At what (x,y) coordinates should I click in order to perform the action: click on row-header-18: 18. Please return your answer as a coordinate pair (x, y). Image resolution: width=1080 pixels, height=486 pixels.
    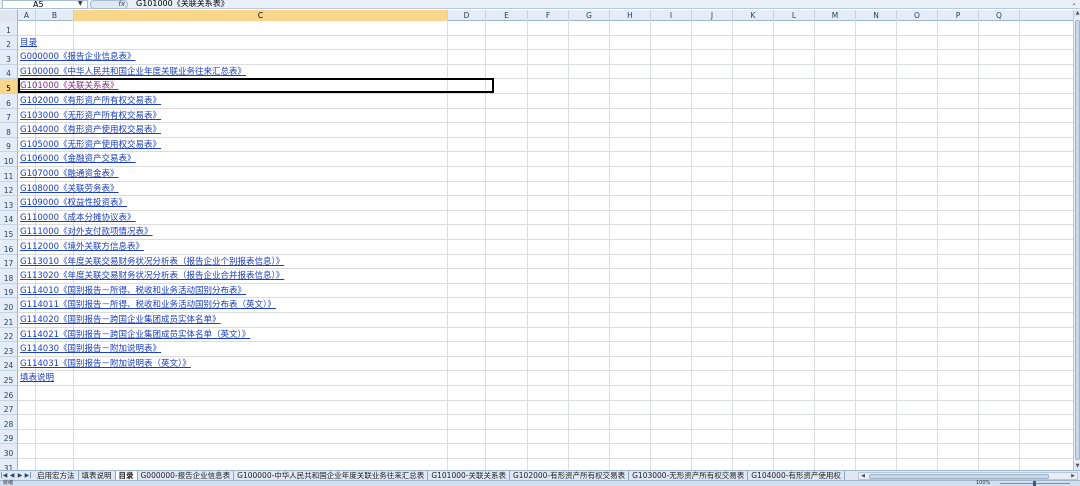
    Looking at the image, I should click on (9, 276).